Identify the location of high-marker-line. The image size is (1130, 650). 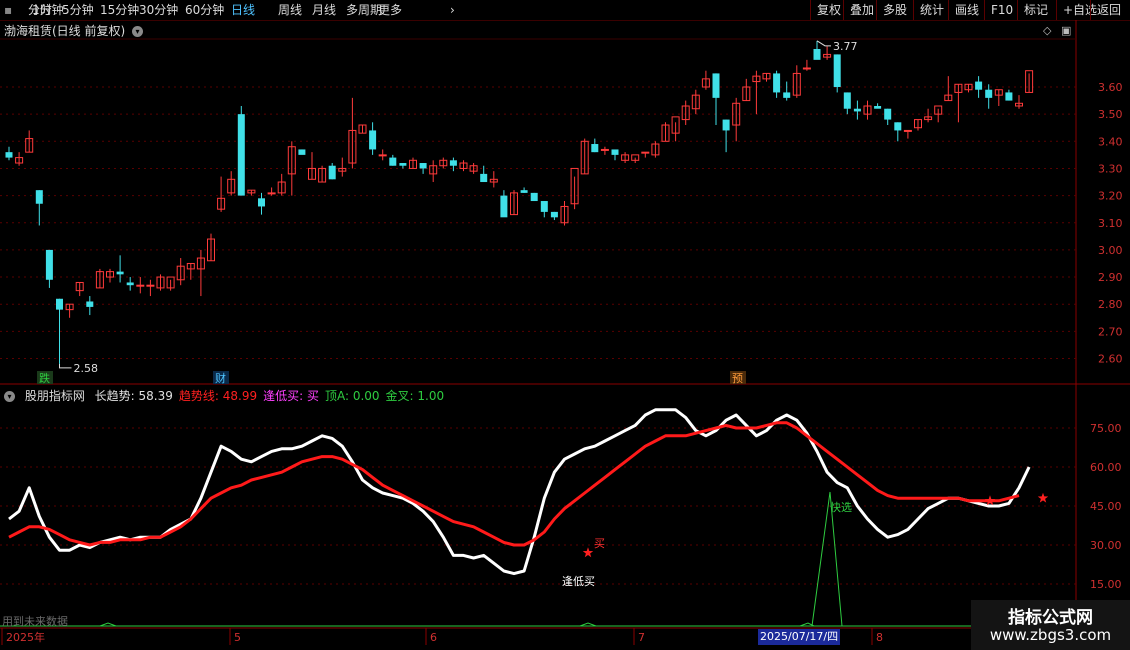
(823, 43).